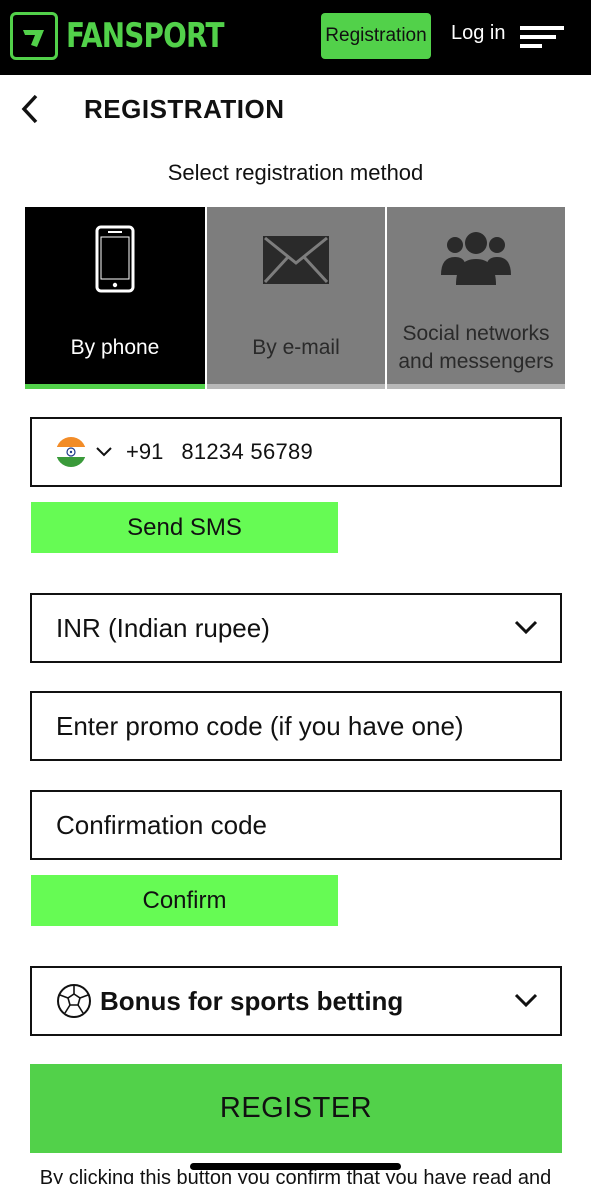  What do you see at coordinates (296, 628) in the screenshot?
I see `currency-select: INR (Indian rupee)` at bounding box center [296, 628].